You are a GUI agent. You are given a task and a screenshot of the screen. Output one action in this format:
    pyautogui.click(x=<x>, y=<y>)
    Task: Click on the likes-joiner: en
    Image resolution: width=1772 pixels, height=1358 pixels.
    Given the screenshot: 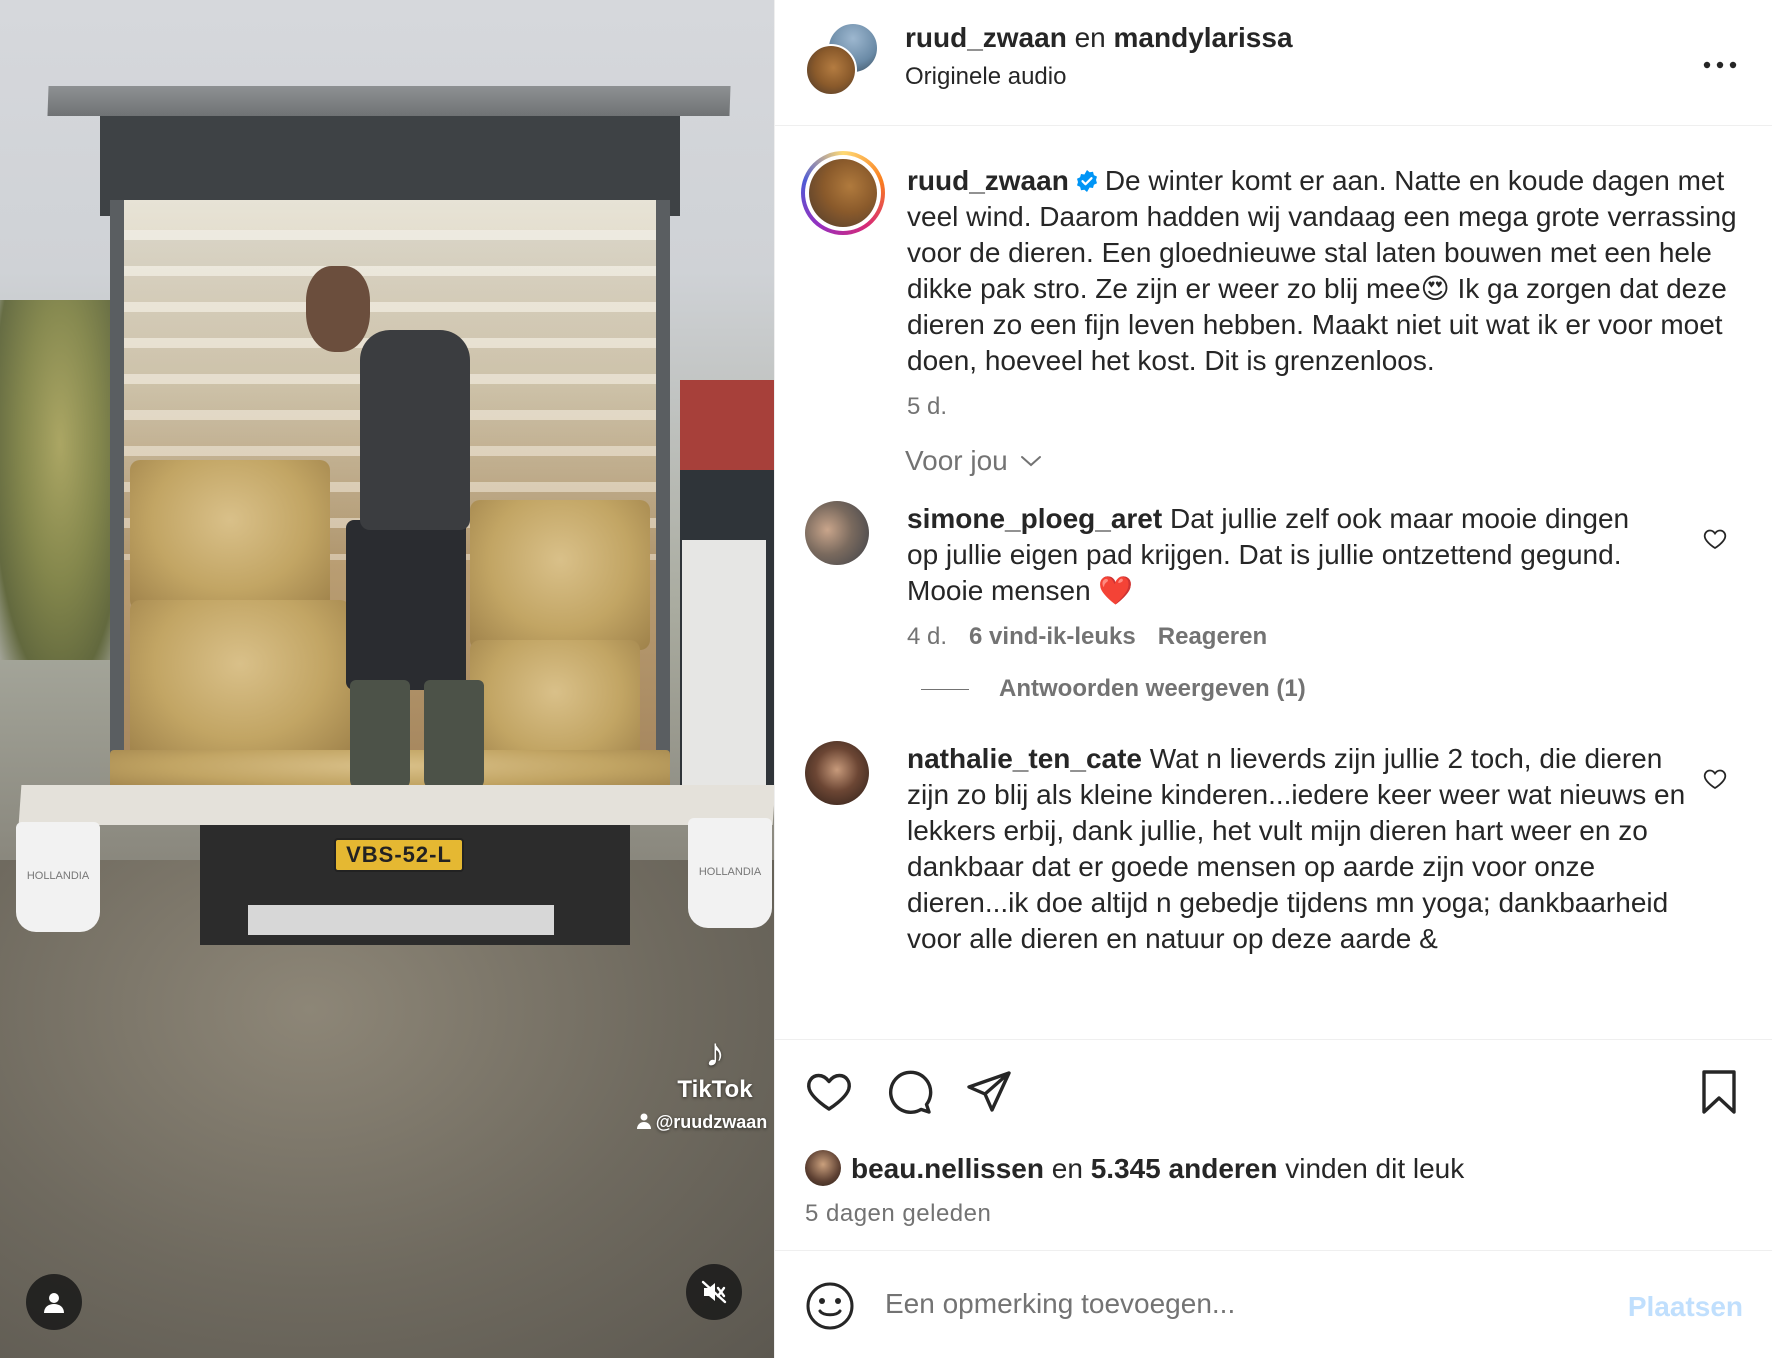 What is the action you would take?
    pyautogui.click(x=1067, y=1168)
    